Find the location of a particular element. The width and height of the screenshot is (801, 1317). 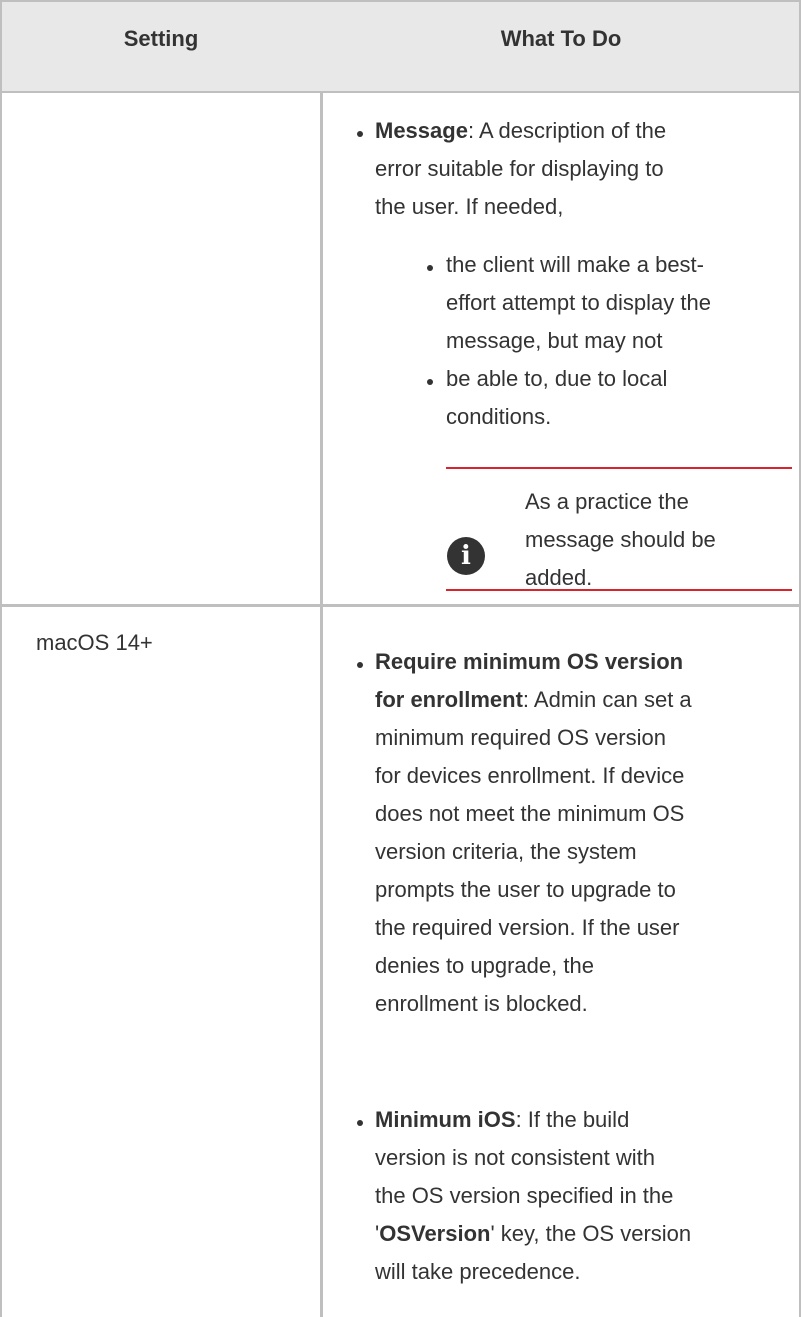

row-divider is located at coordinates (400, 605).